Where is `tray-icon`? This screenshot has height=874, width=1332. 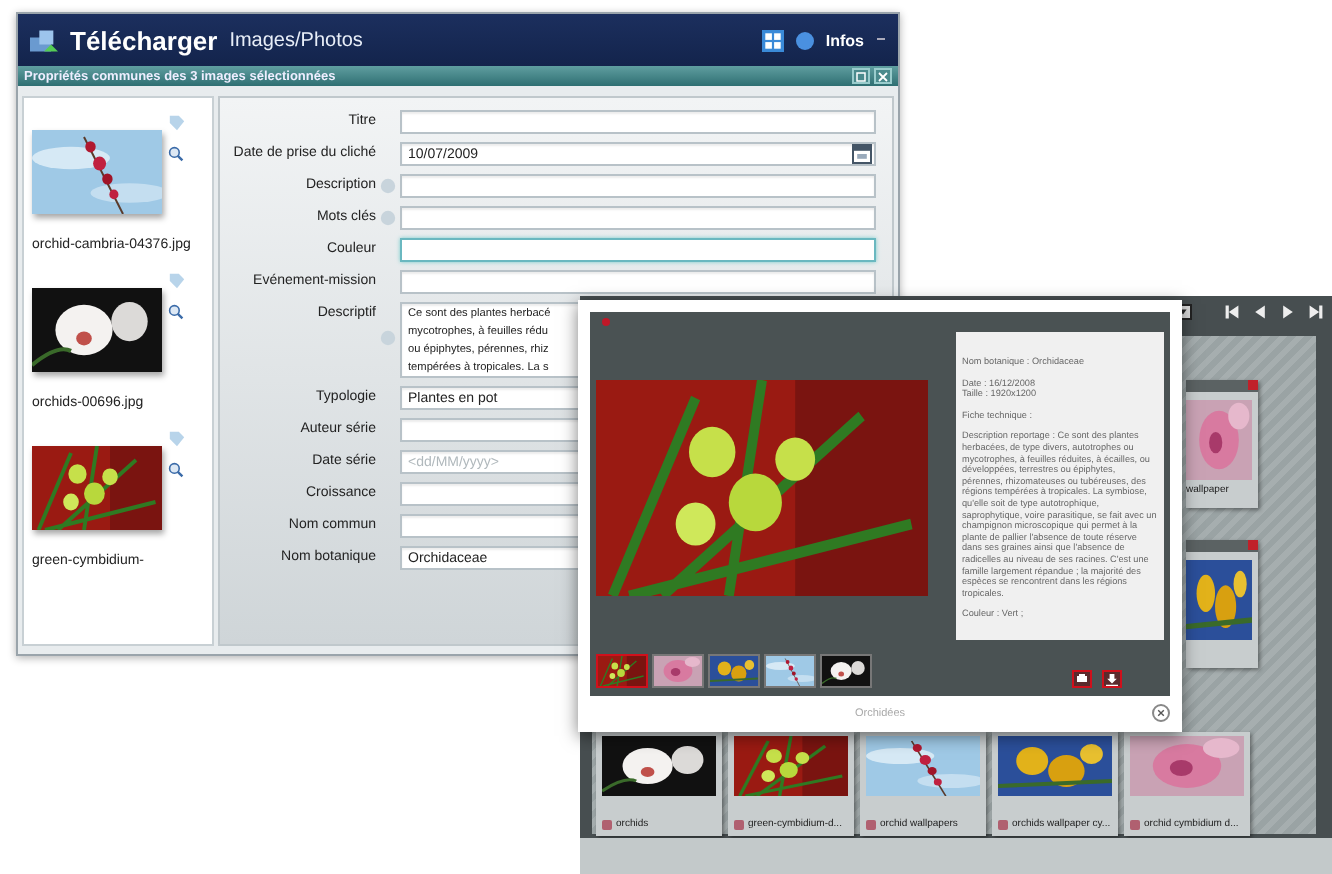
tray-icon is located at coordinates (1082, 679).